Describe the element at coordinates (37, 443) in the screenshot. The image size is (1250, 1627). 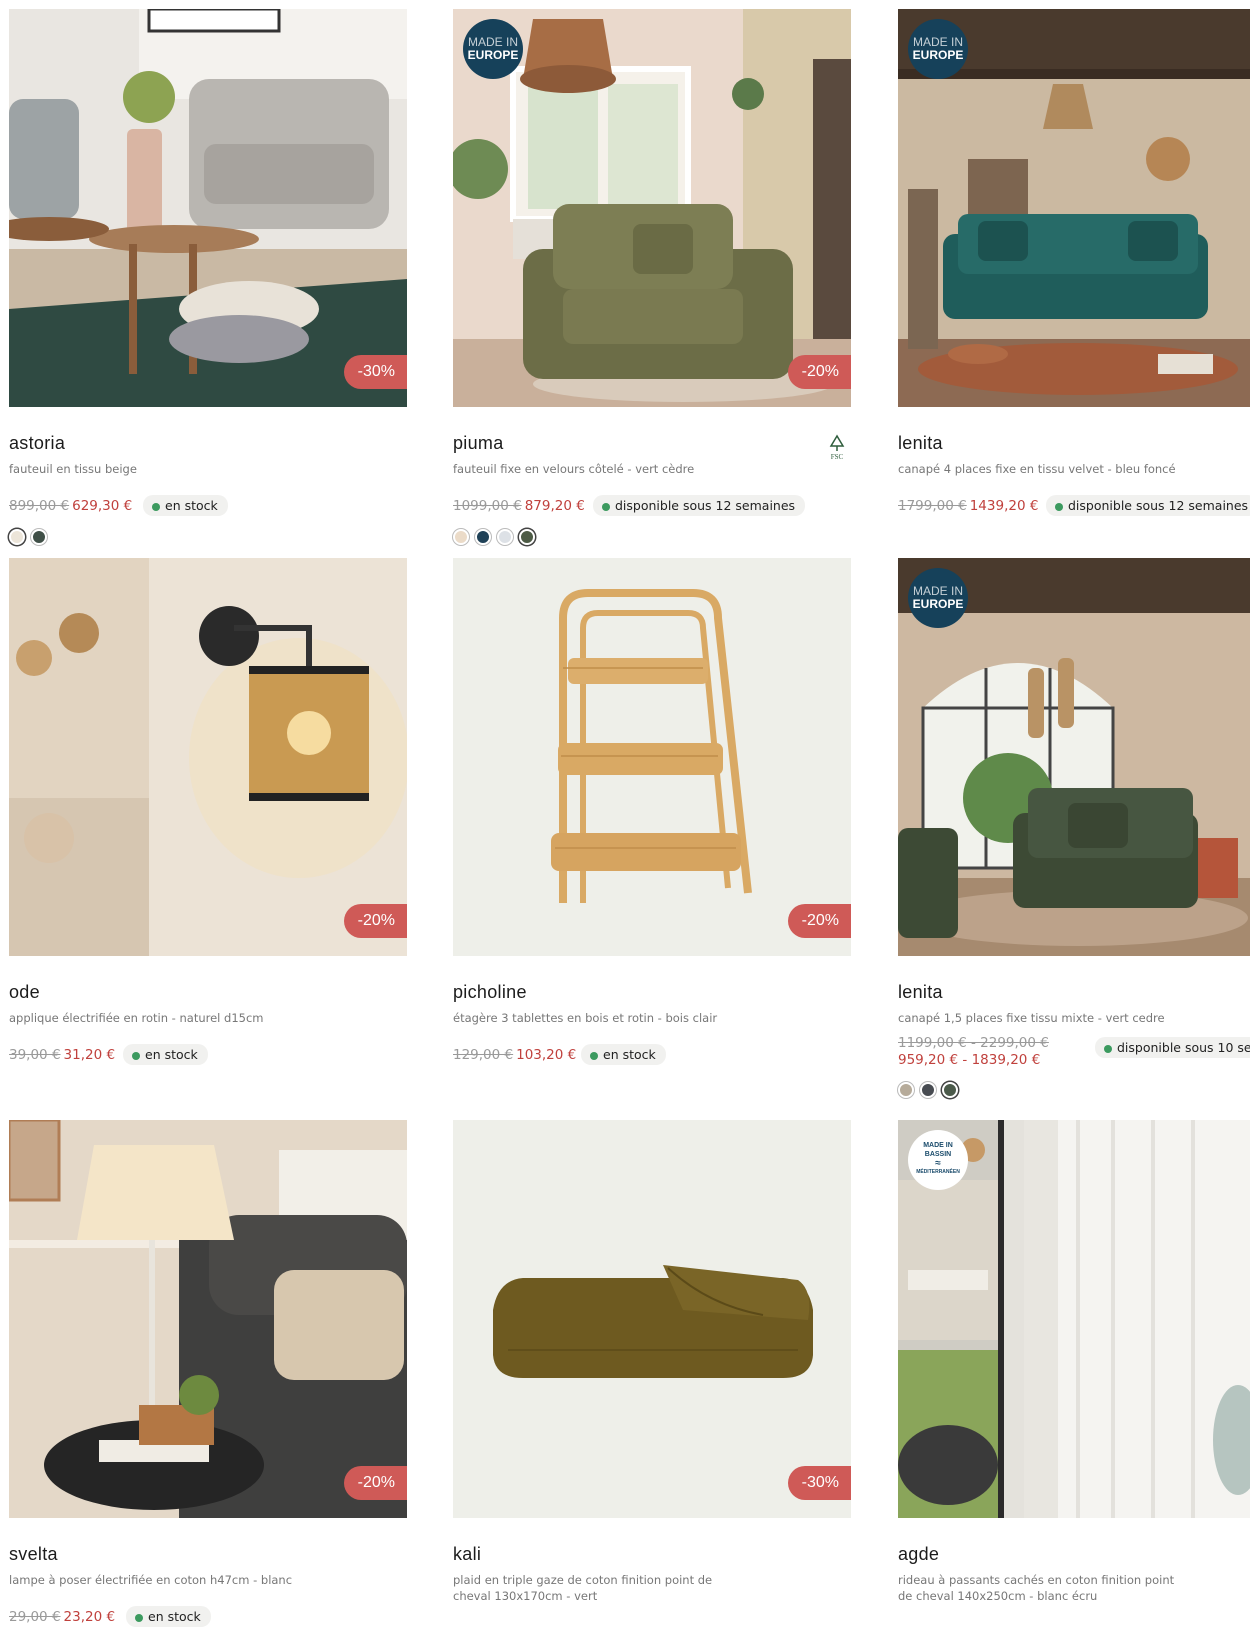
I see `product-name: astoria` at that location.